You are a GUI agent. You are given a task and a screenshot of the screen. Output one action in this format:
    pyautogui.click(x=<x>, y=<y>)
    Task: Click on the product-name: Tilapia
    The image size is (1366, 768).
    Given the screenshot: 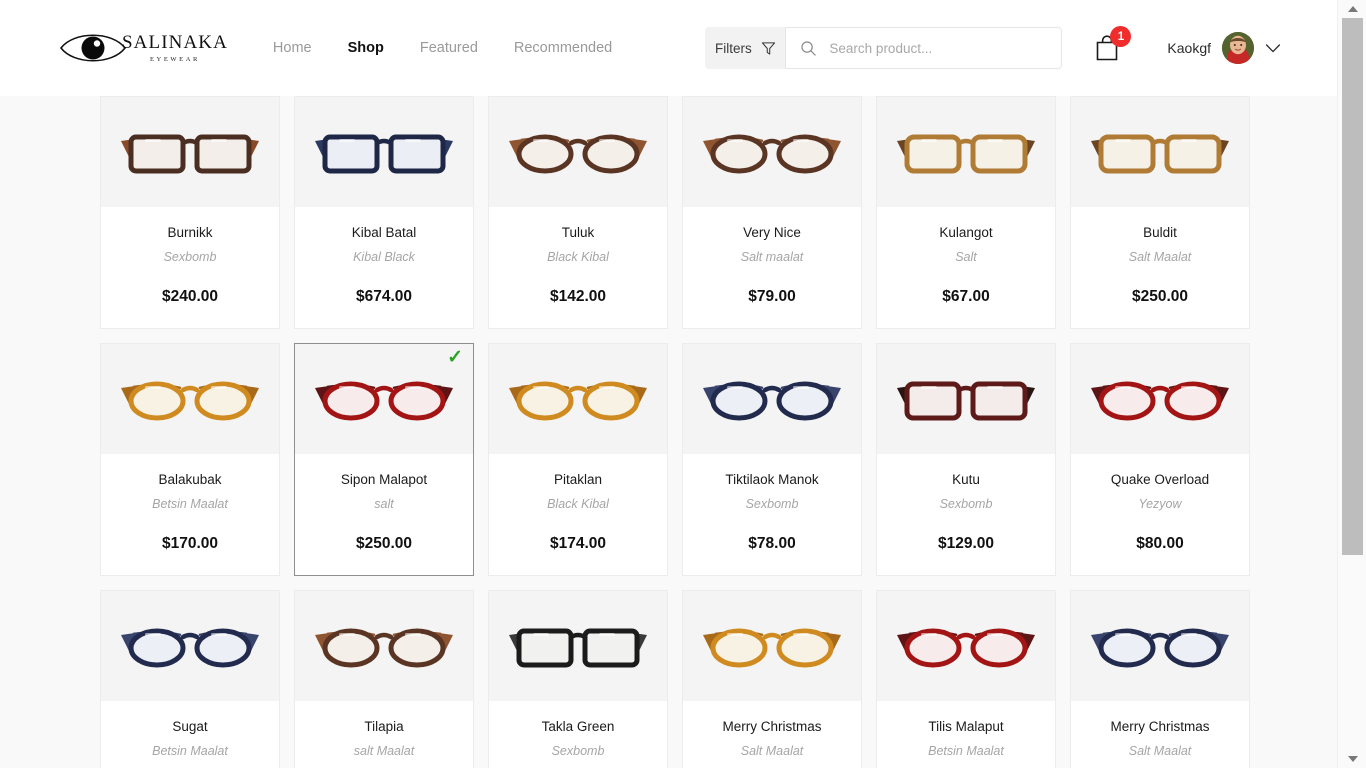 What is the action you would take?
    pyautogui.click(x=384, y=726)
    